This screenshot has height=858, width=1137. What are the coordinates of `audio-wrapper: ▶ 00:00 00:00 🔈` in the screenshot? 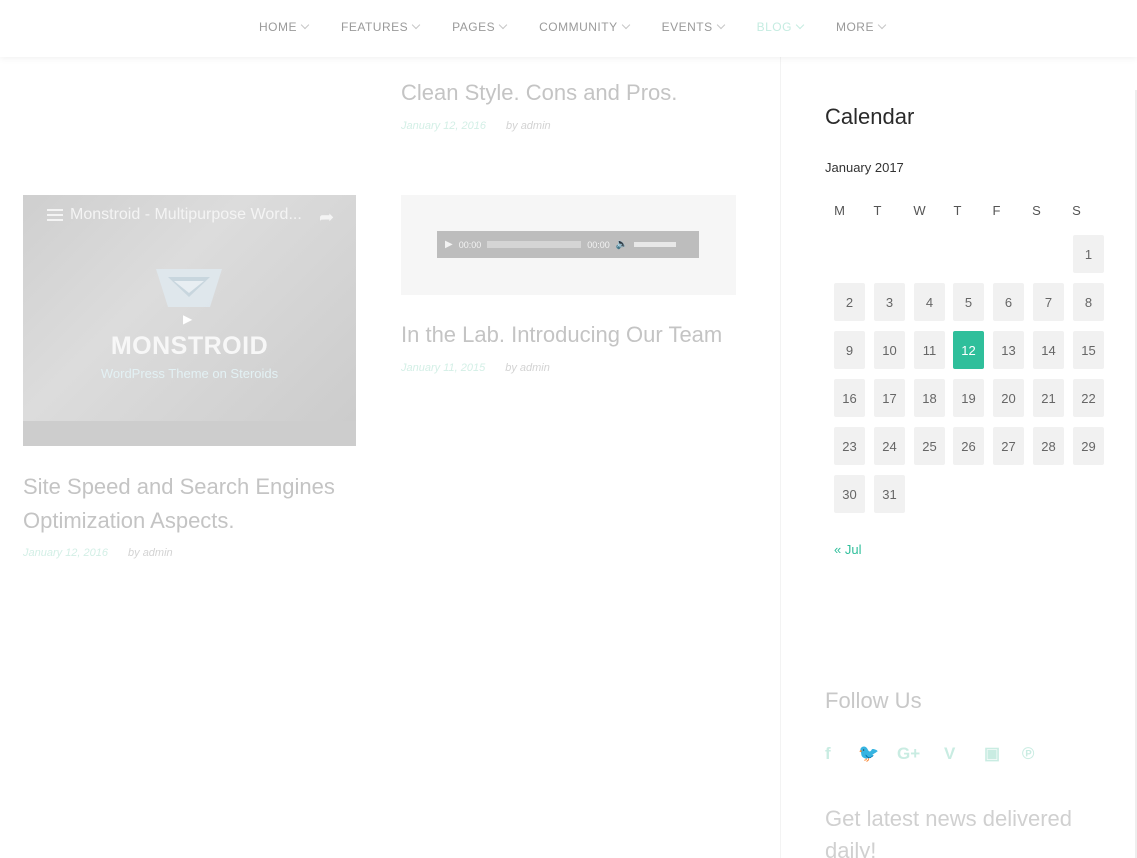 It's located at (568, 245).